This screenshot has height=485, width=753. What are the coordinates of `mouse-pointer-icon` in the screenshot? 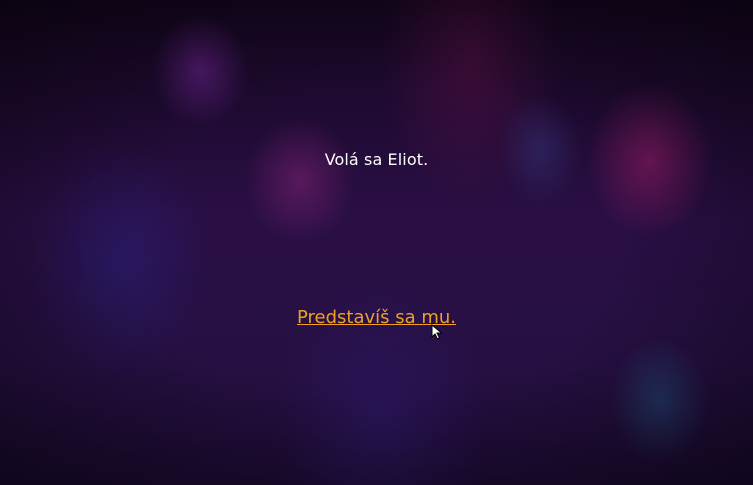 It's located at (437, 332).